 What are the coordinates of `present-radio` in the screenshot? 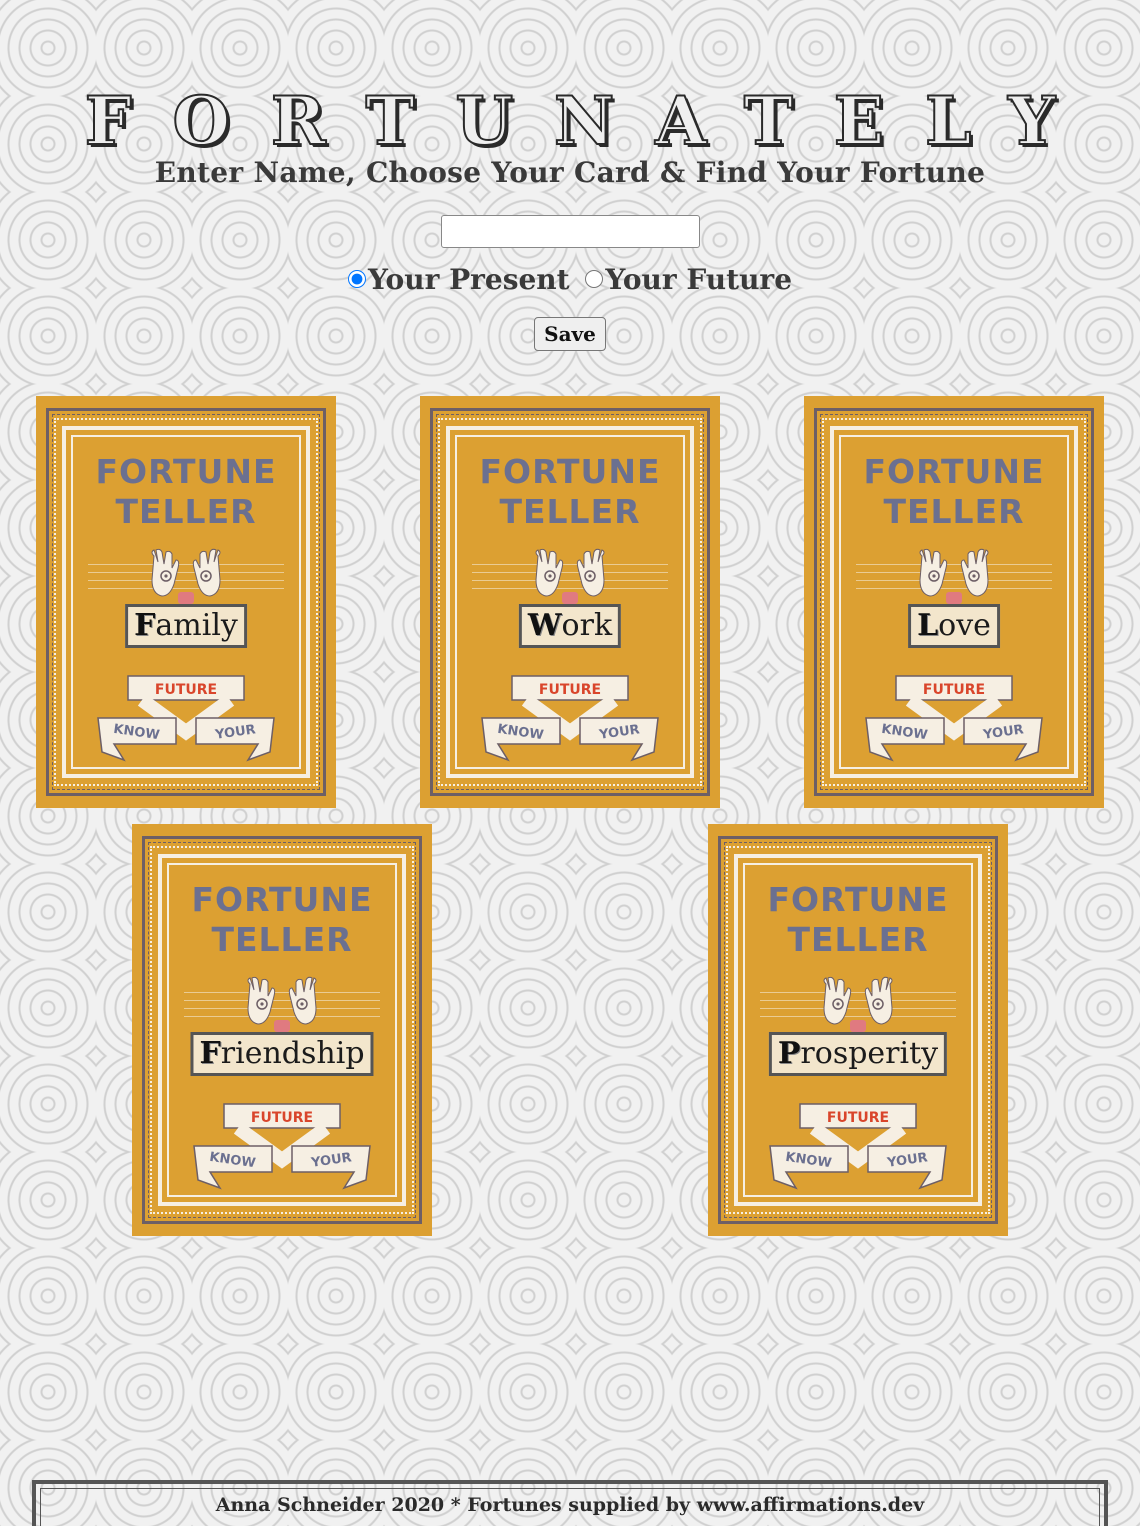 It's located at (356, 279).